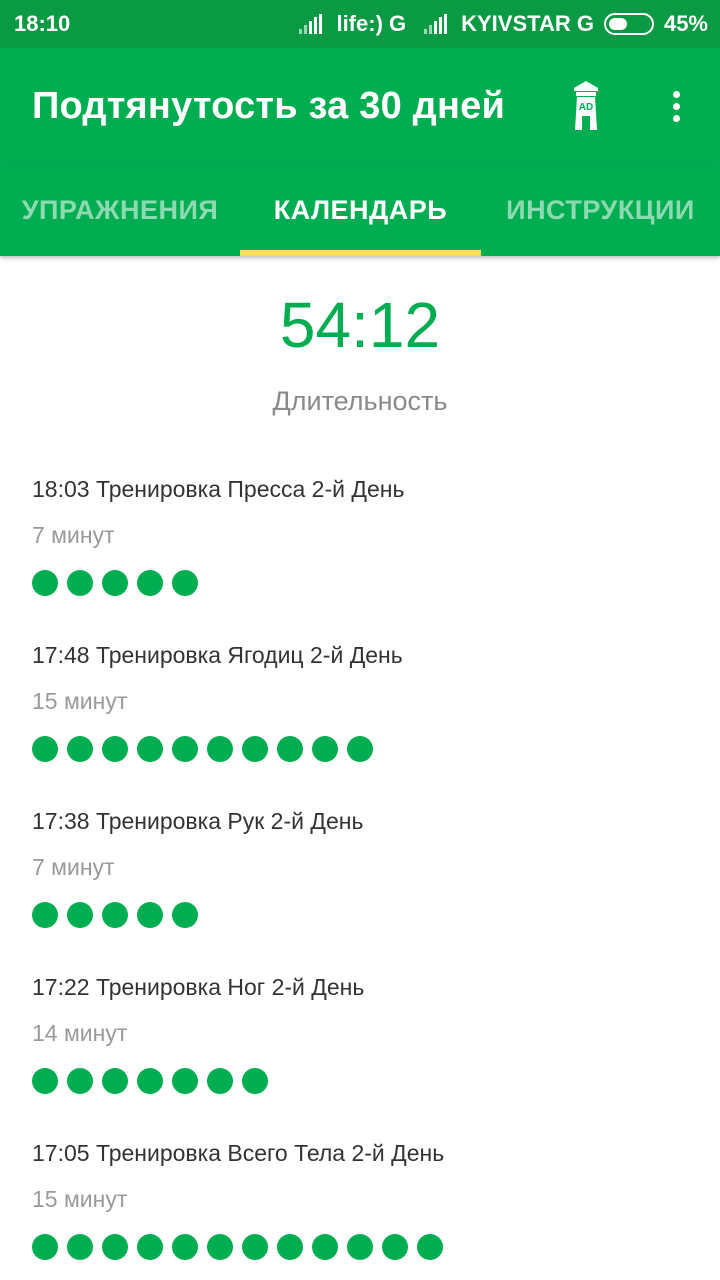 The height and width of the screenshot is (1280, 720). I want to click on list-item: 17:38 Тренировка Рук 2-й День 7 минут, so click(362, 889).